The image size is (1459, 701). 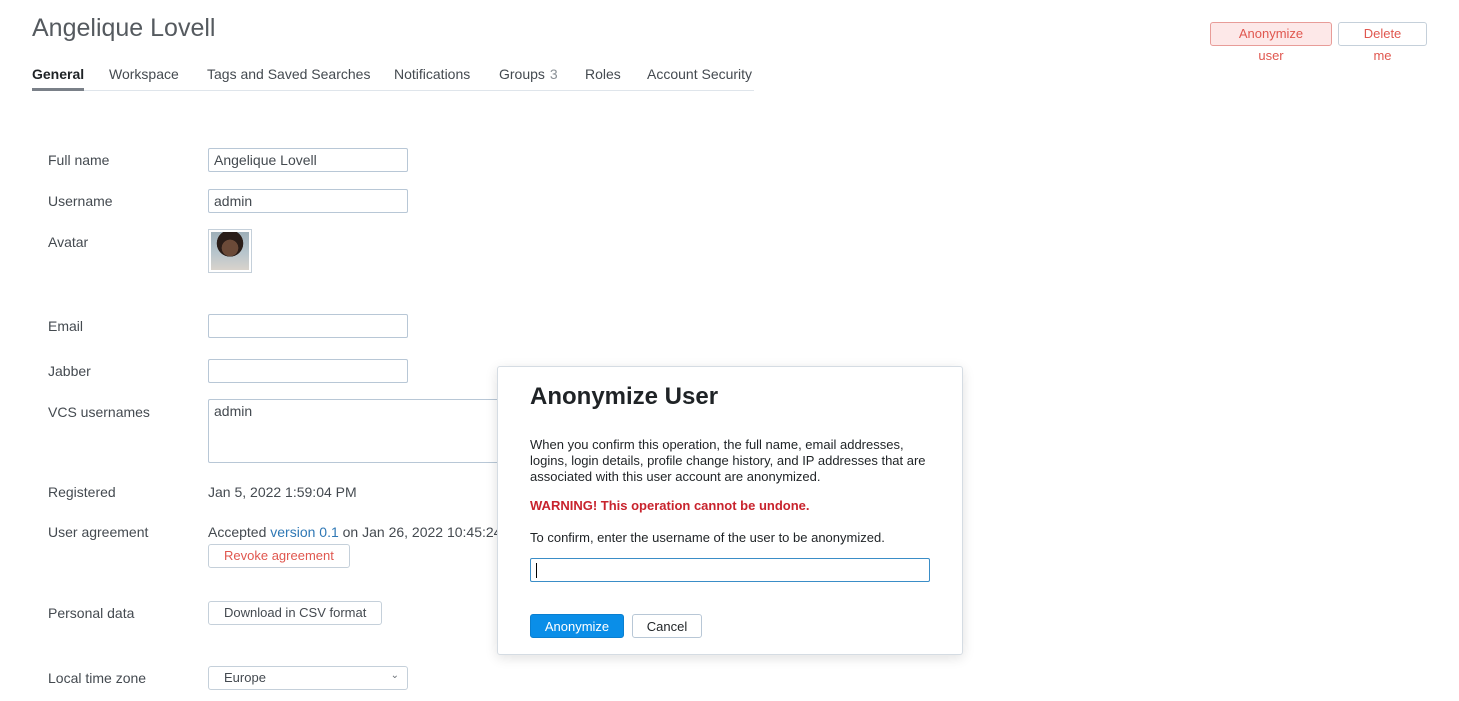 What do you see at coordinates (237, 532) in the screenshot?
I see `agreement-prefix: Accepted` at bounding box center [237, 532].